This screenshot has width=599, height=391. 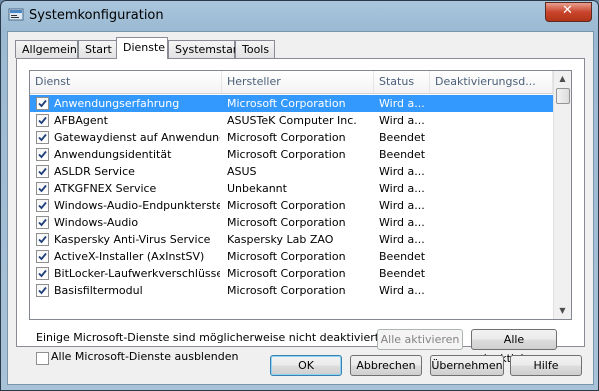 What do you see at coordinates (46, 49) in the screenshot?
I see `tab-allgemein: Allgemein` at bounding box center [46, 49].